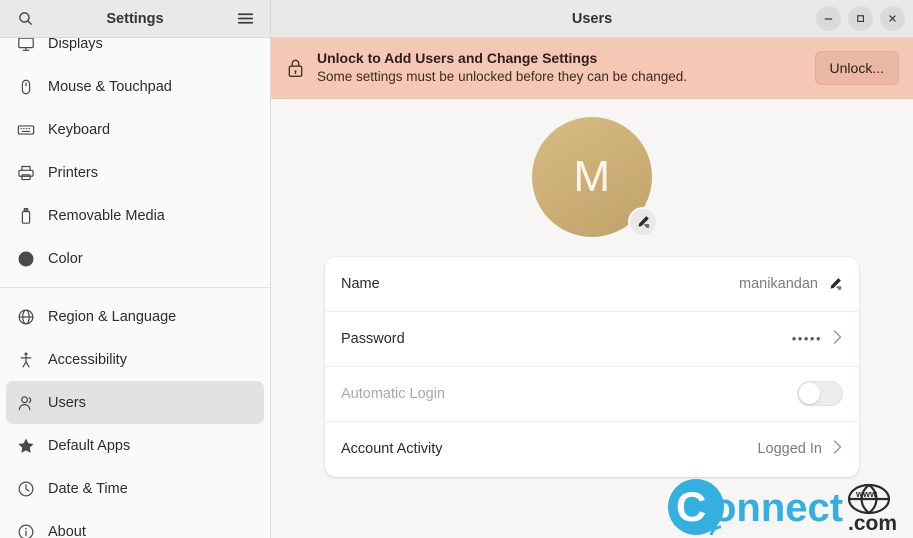 Image resolution: width=913 pixels, height=538 pixels. Describe the element at coordinates (88, 488) in the screenshot. I see `sidebar-item-label: Date & Time` at that location.